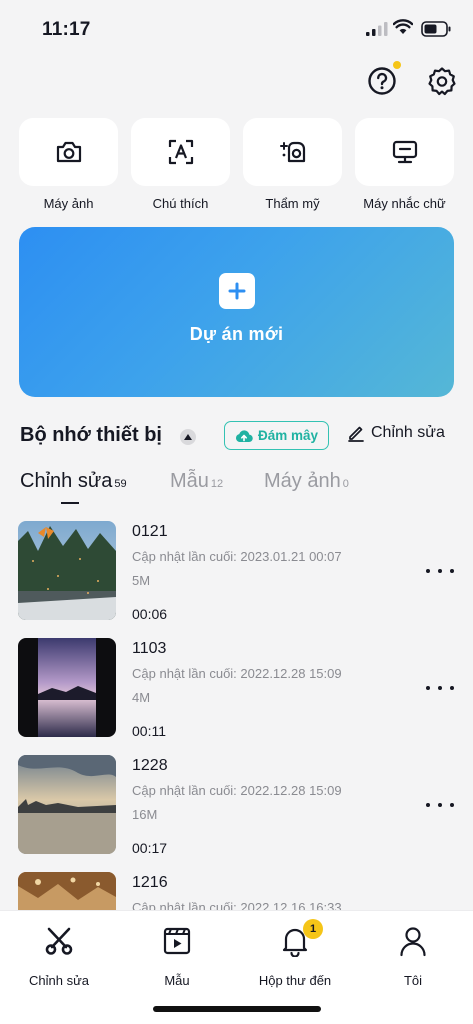  Describe the element at coordinates (356, 434) in the screenshot. I see `pencil-icon` at that location.